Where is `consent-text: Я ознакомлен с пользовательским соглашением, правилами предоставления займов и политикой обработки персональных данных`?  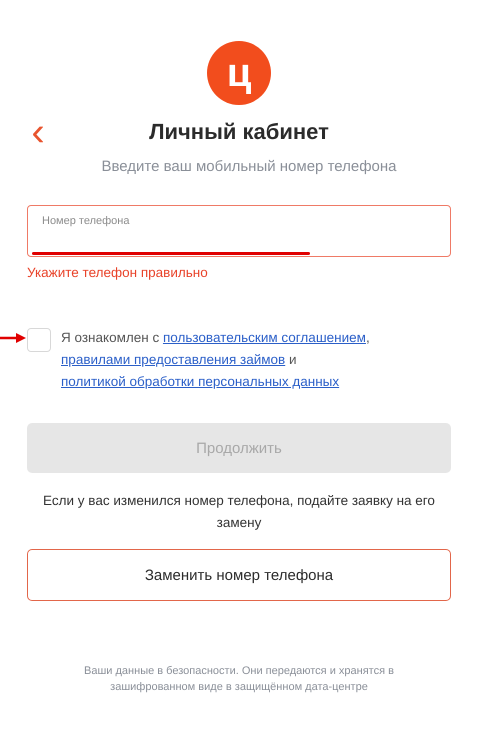 consent-text: Я ознакомлен с пользовательским соглашением, правилами предоставления займов и политикой обработки персональных данных is located at coordinates (216, 360).